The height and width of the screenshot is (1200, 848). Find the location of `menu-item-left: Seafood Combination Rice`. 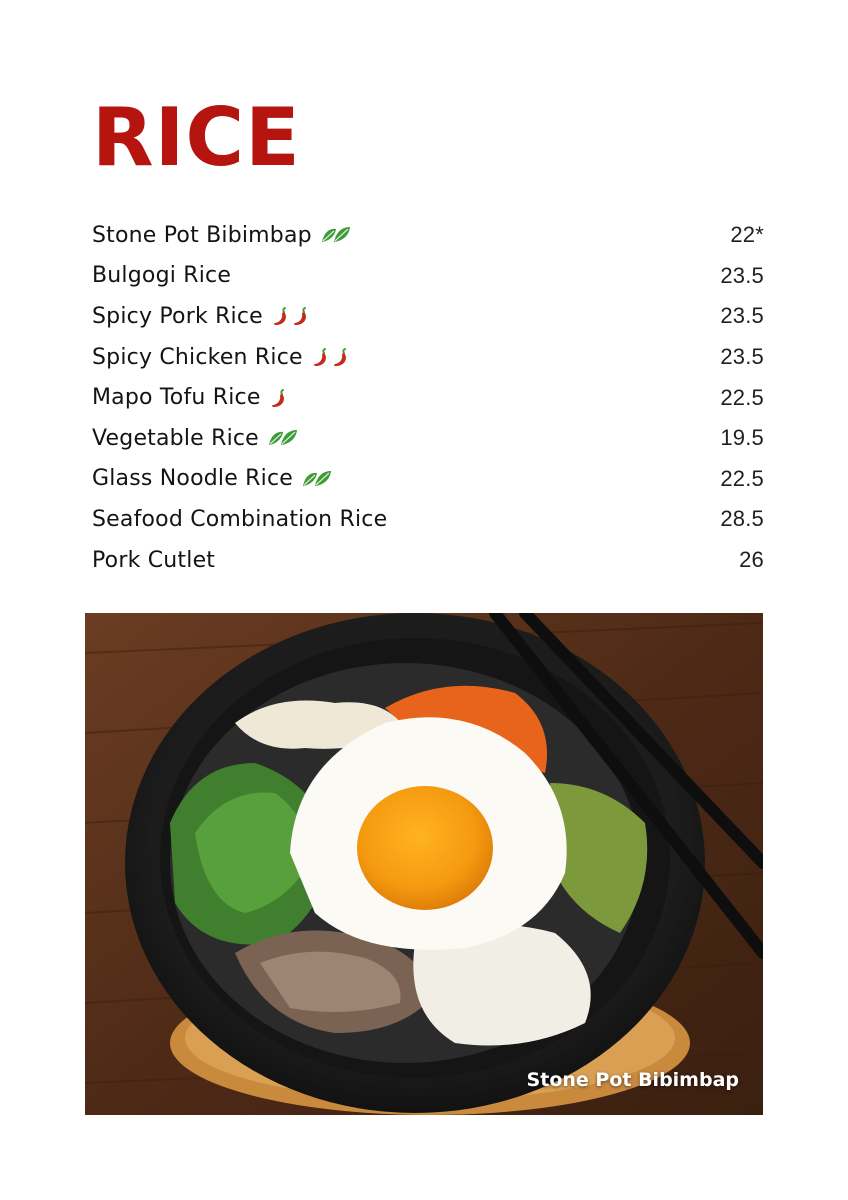

menu-item-left: Seafood Combination Rice is located at coordinates (239, 519).